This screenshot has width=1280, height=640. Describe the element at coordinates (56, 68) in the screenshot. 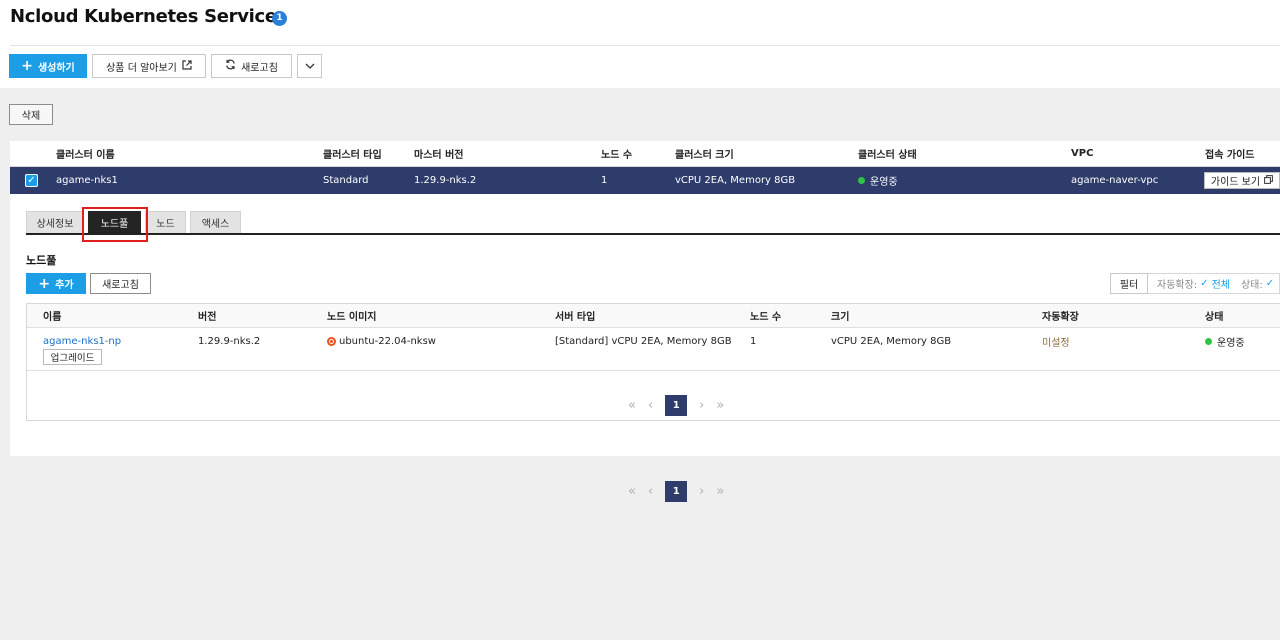

I see `create-button-label: 생성하기` at that location.